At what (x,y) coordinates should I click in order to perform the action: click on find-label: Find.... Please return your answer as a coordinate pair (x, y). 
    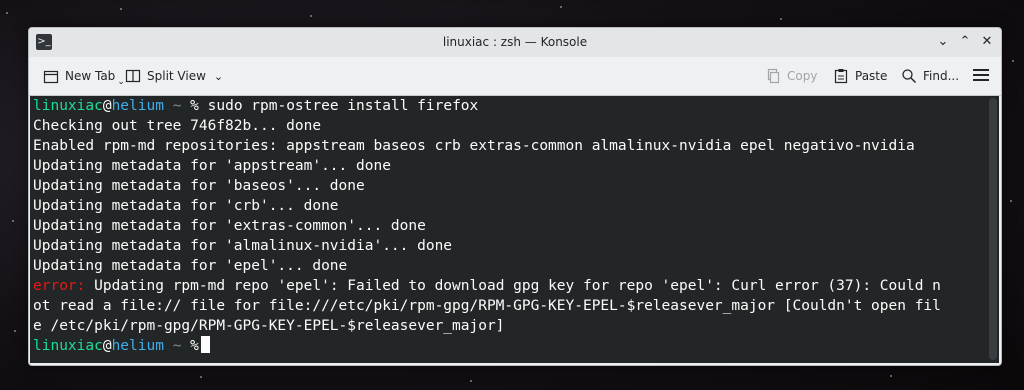
    Looking at the image, I should click on (941, 76).